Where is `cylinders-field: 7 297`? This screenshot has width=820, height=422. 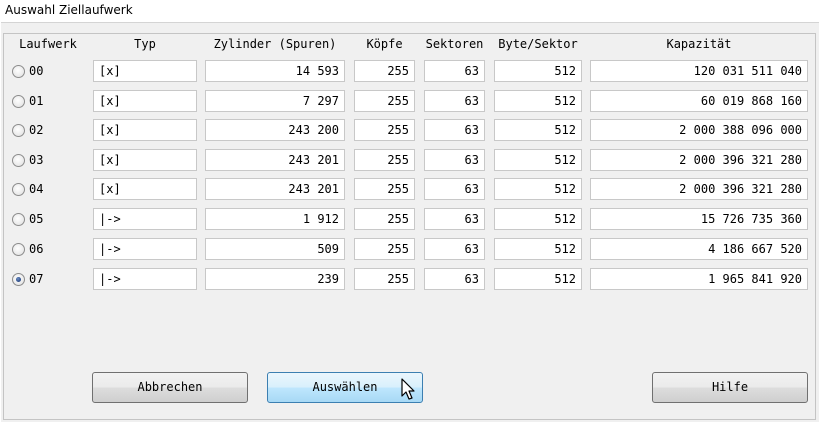
cylinders-field: 7 297 is located at coordinates (275, 101).